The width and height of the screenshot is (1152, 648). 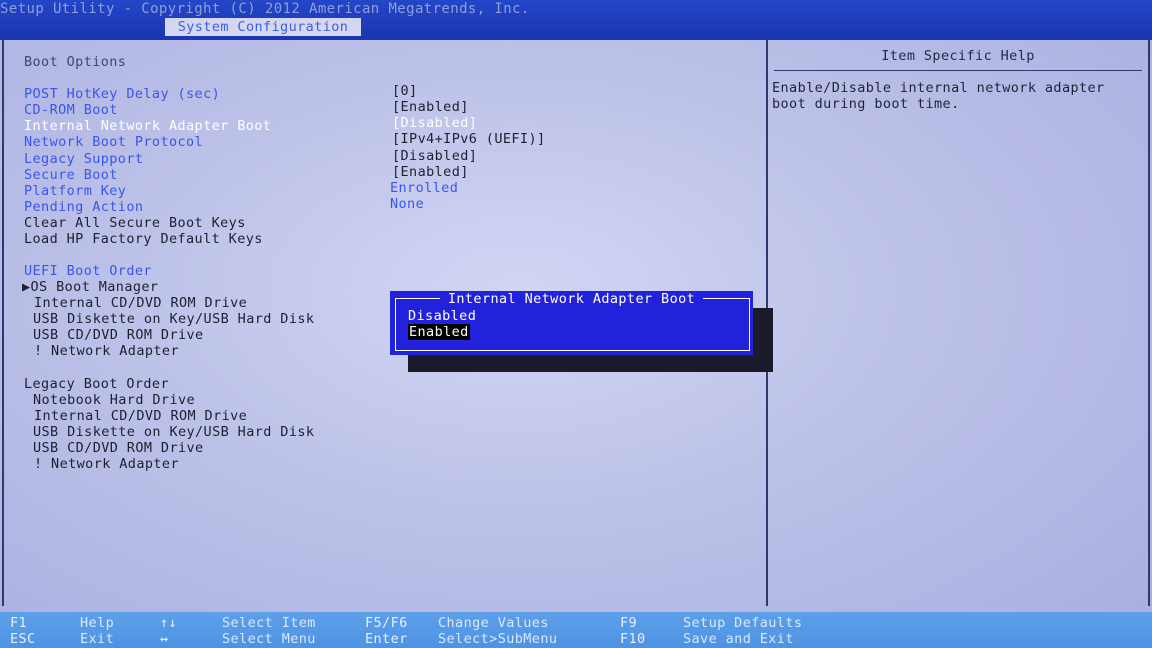 I want to click on uefi-boot-item: USB CD/DVD ROM Drive, so click(x=118, y=335).